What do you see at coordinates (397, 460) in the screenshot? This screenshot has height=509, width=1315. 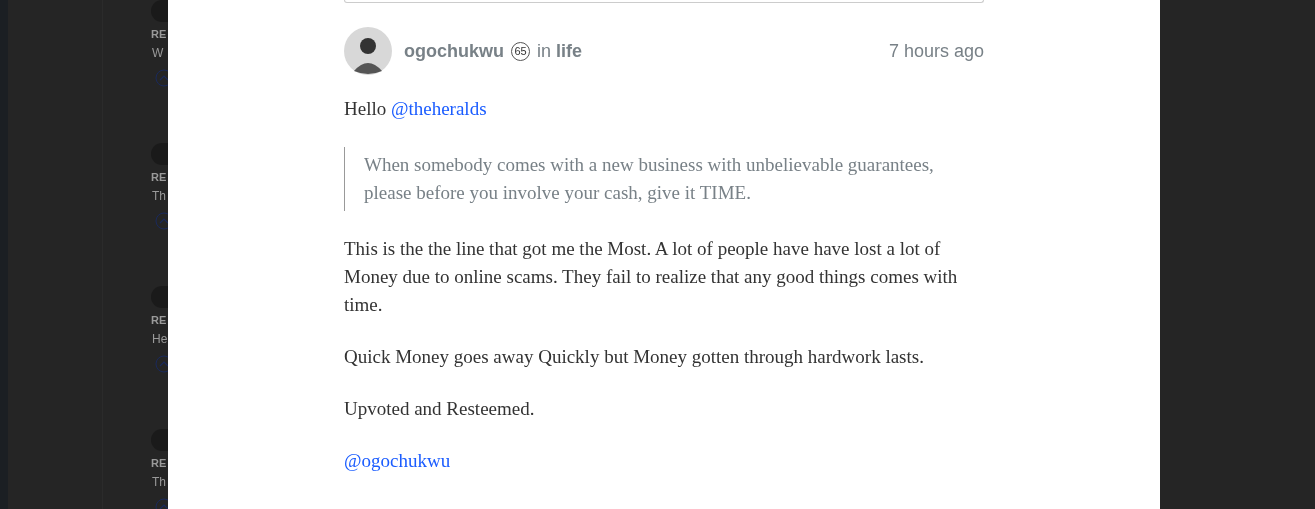 I see `mention-link: @ogochukwu` at bounding box center [397, 460].